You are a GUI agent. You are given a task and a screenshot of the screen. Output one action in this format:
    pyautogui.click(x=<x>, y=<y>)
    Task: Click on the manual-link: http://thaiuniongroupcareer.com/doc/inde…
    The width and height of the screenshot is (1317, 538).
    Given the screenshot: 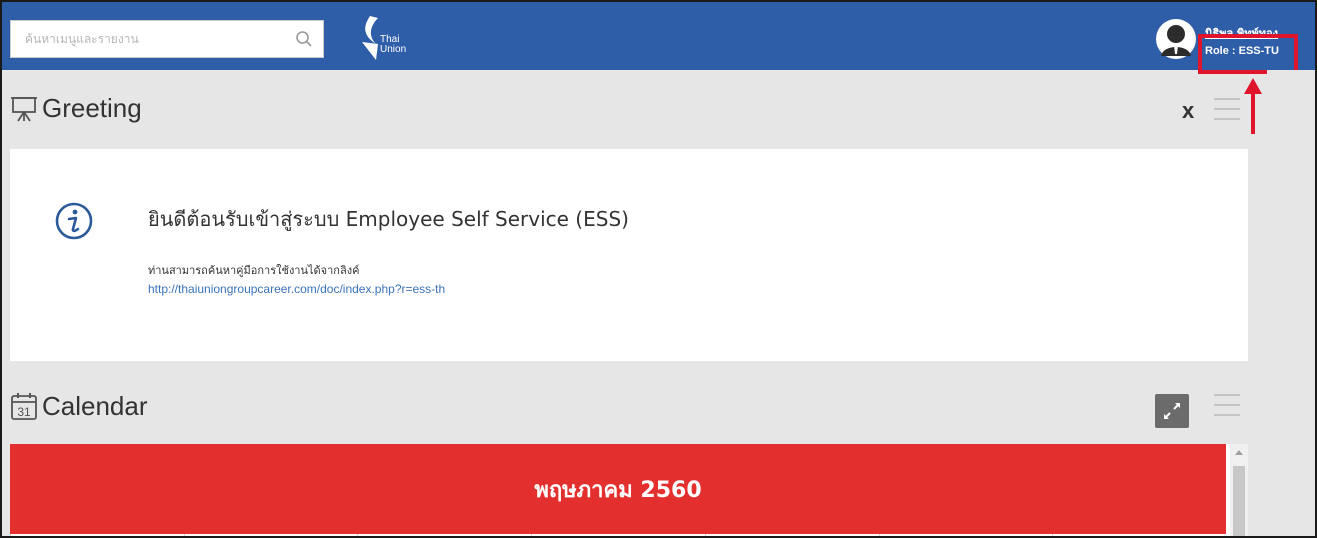 What is the action you would take?
    pyautogui.click(x=296, y=289)
    